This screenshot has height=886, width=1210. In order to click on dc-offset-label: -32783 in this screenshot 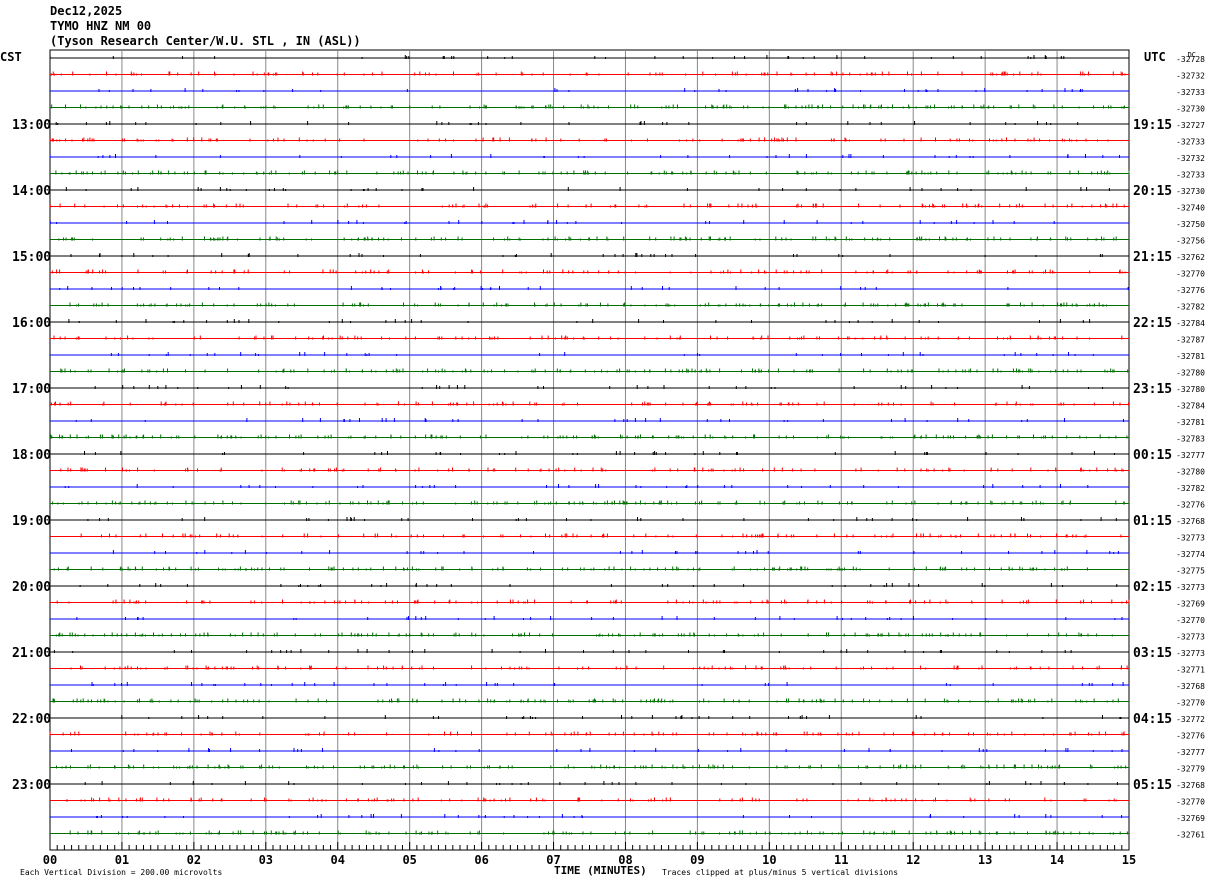, I will do `click(1190, 439)`.